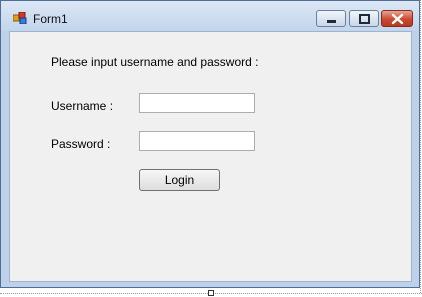  Describe the element at coordinates (20, 18) in the screenshot. I see `app-icon` at that location.